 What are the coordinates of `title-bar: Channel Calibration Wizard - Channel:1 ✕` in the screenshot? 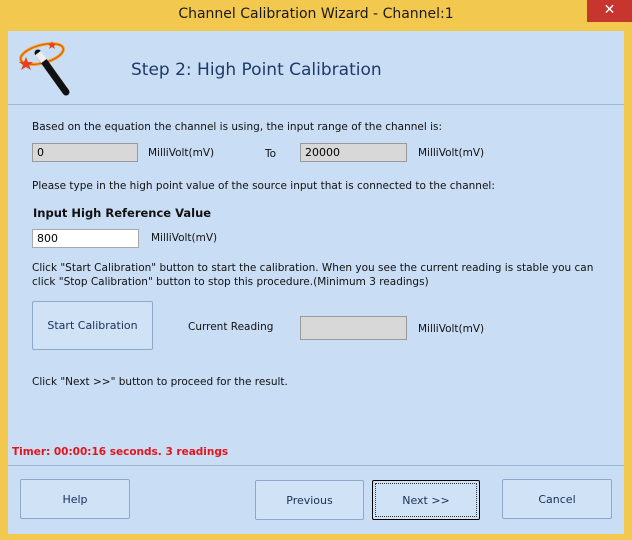 It's located at (316, 15).